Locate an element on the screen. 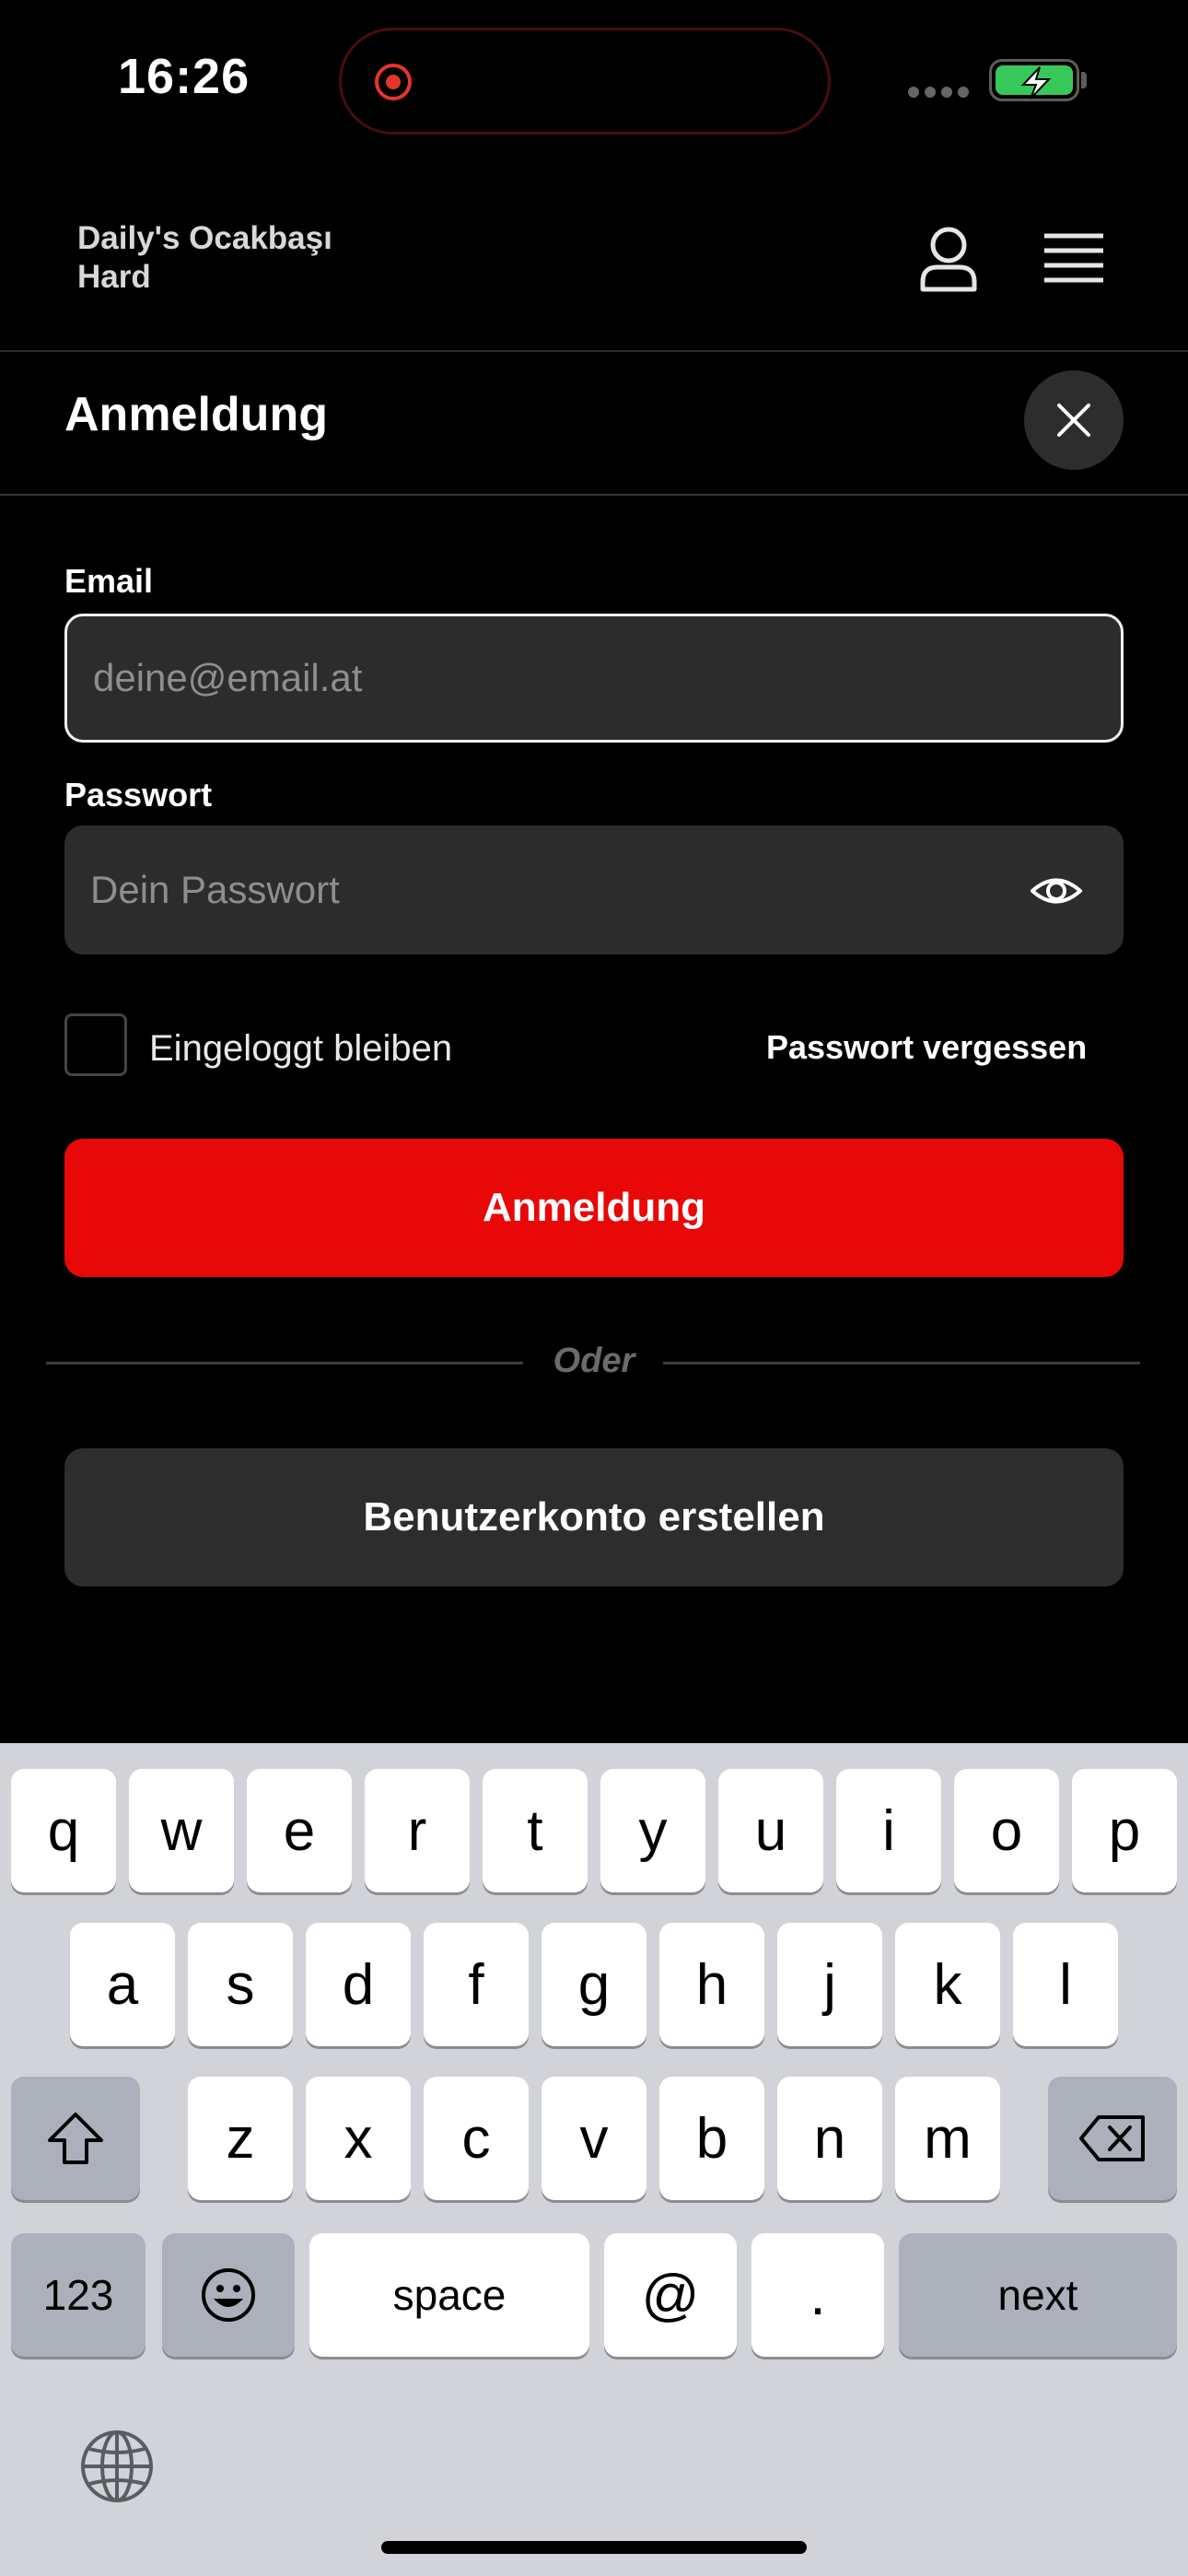  password-field-container is located at coordinates (594, 889).